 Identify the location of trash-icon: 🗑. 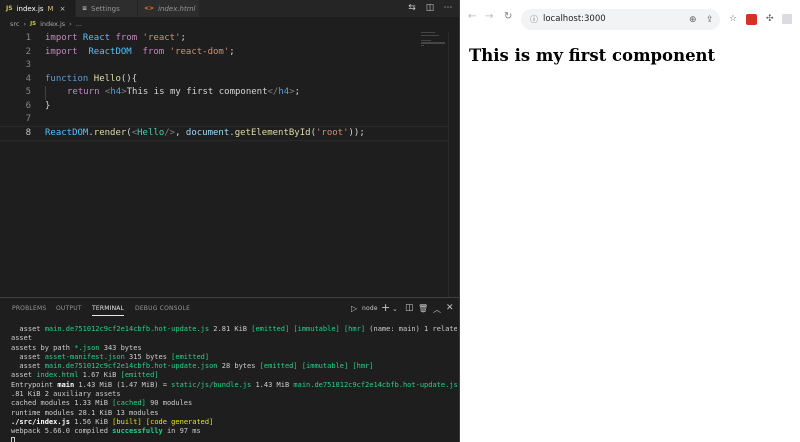
(423, 308).